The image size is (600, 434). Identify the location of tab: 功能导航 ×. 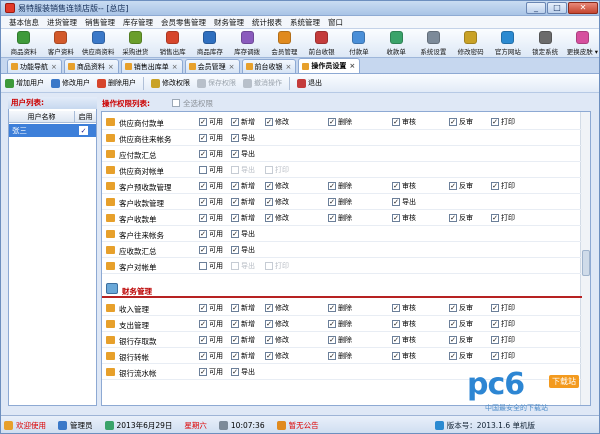
(34, 66).